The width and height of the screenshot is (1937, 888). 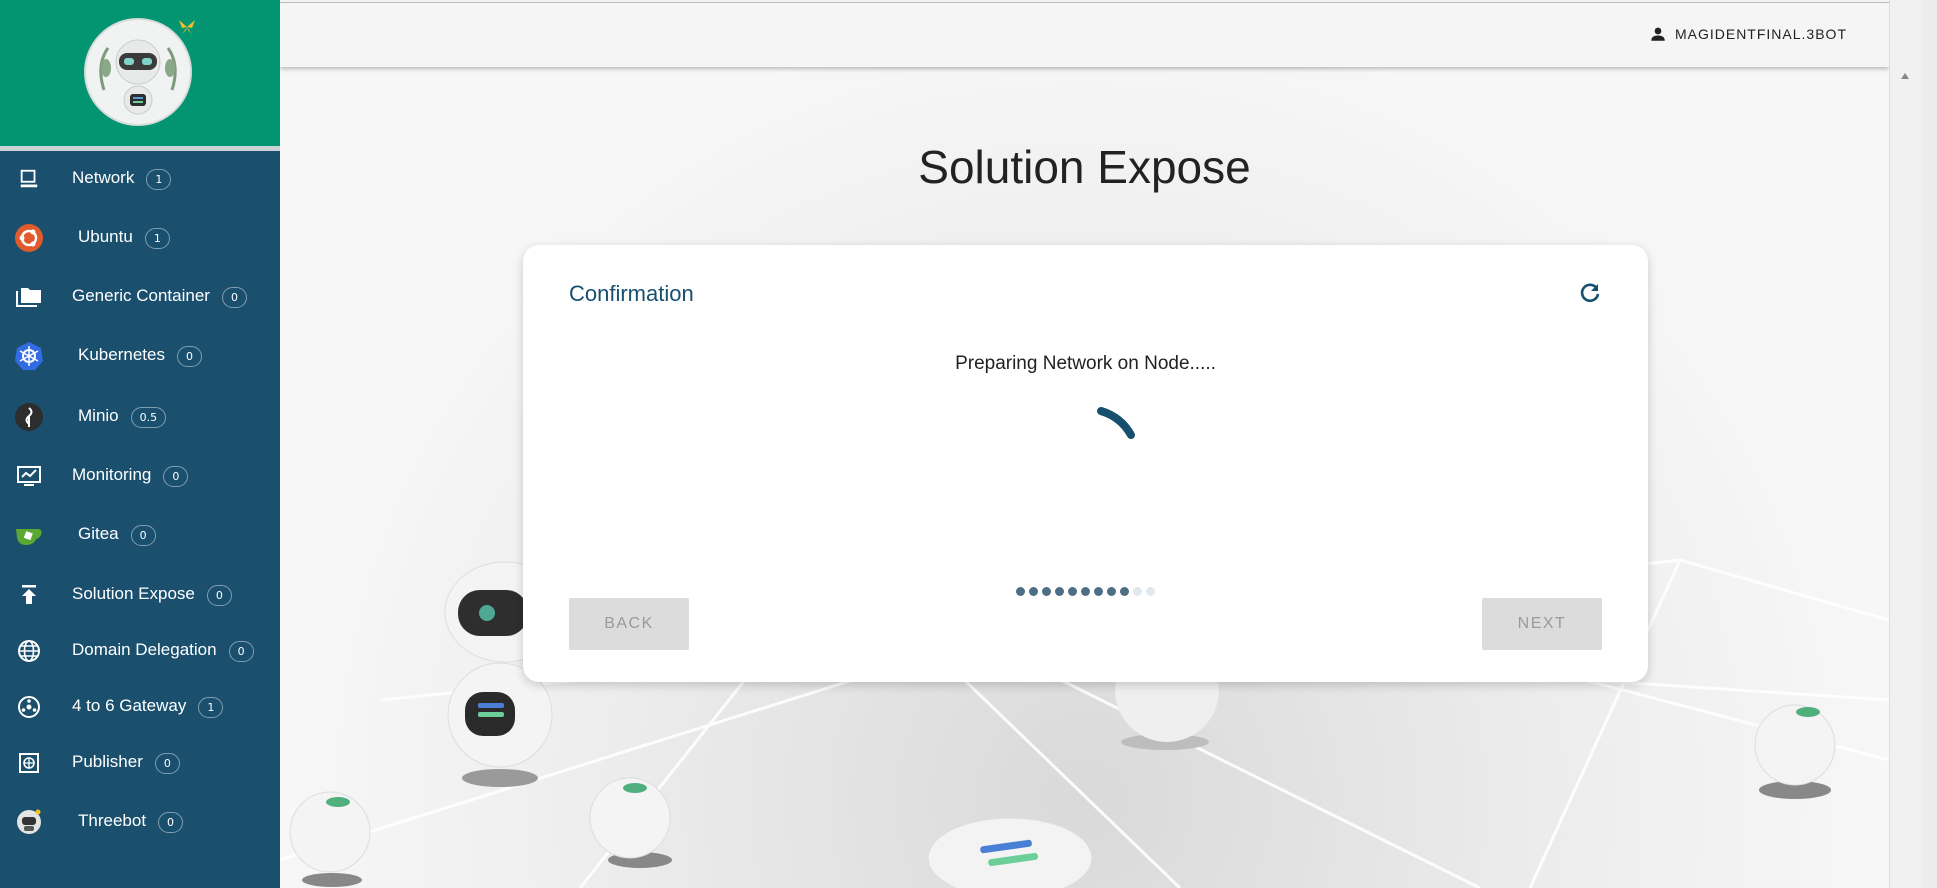 What do you see at coordinates (112, 475) in the screenshot?
I see `sidebar-item-label: Monitoring` at bounding box center [112, 475].